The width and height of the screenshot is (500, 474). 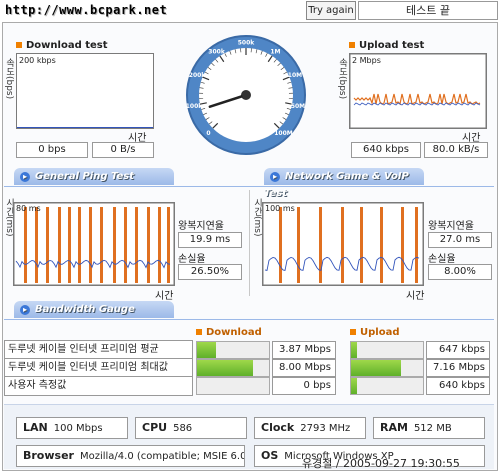 I want to click on bw-upload-value: 647 kbps, so click(x=458, y=350).